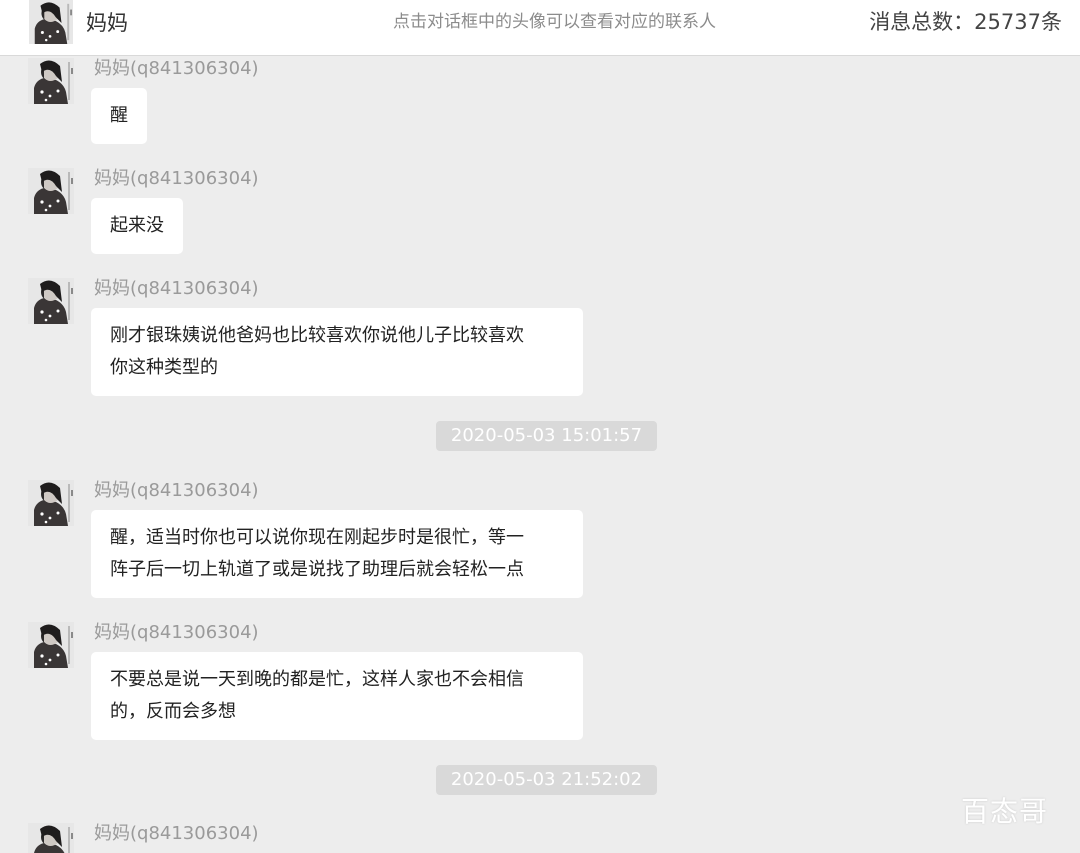  What do you see at coordinates (107, 23) in the screenshot?
I see `contact-name: 妈妈` at bounding box center [107, 23].